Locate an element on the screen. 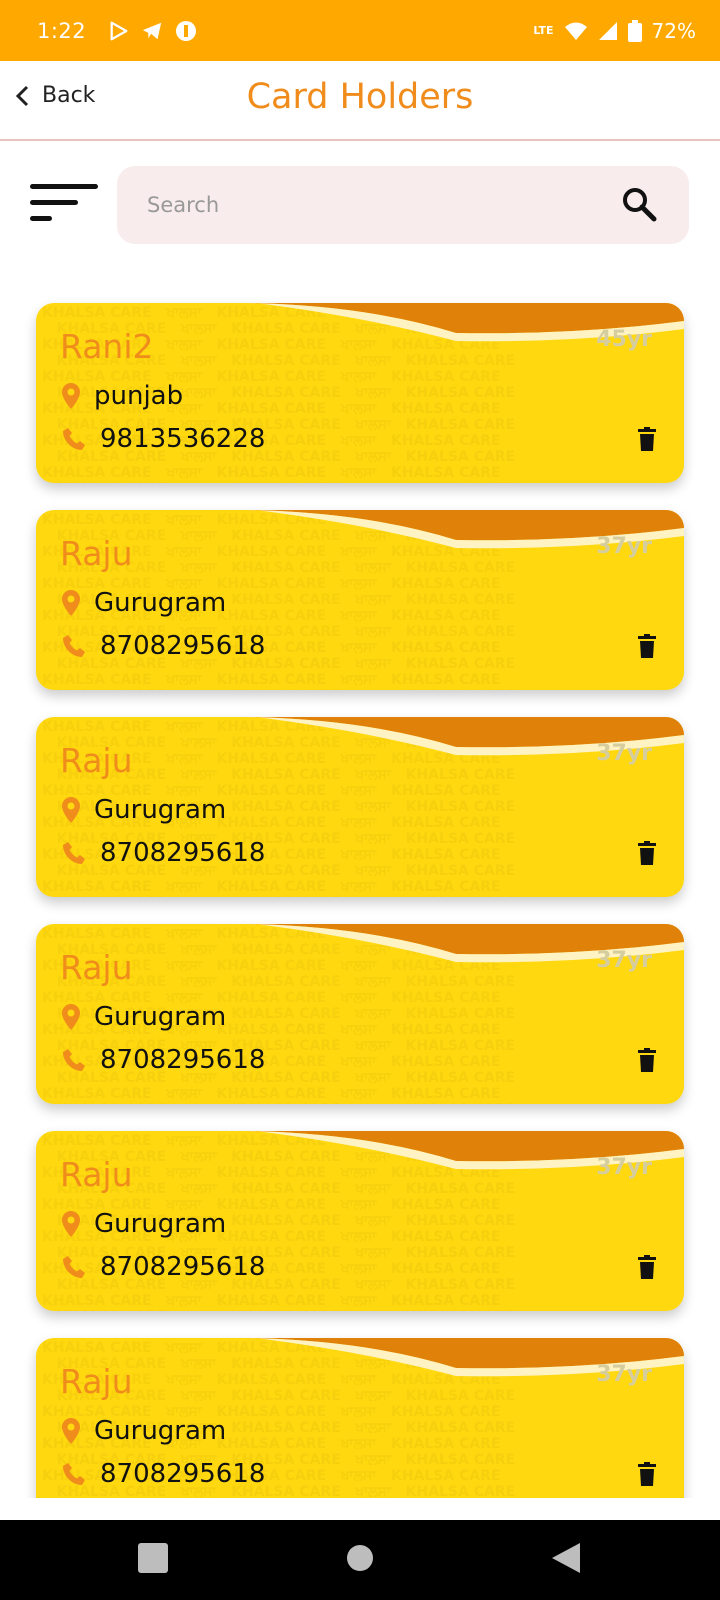  page-title: Card Holders is located at coordinates (360, 97).